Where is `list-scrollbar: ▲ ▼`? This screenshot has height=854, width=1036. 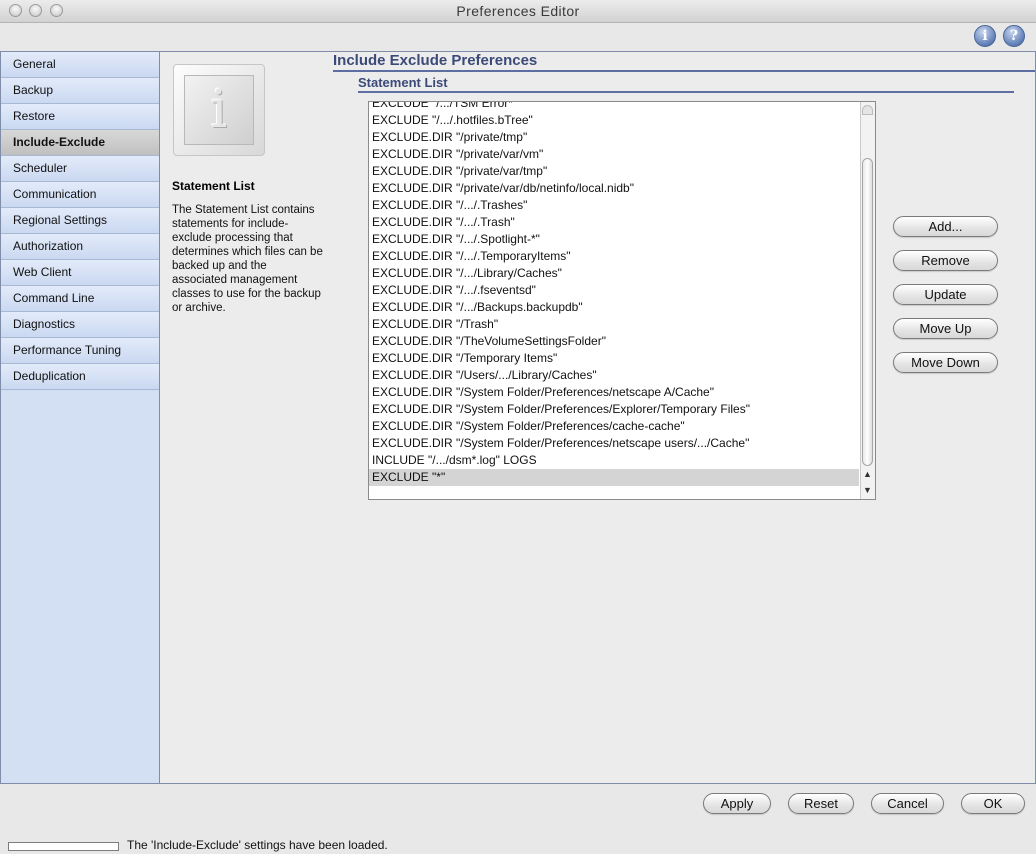
list-scrollbar: ▲ ▼ is located at coordinates (867, 300).